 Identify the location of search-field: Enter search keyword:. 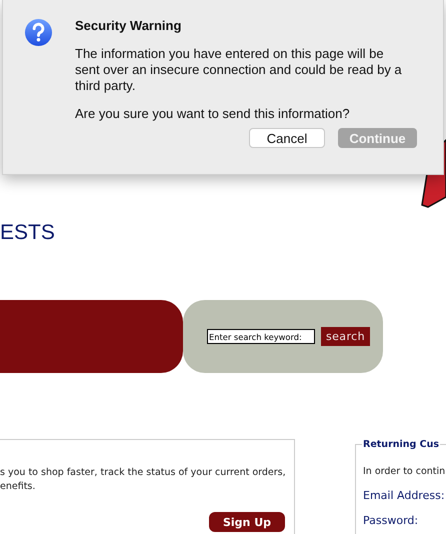
(261, 336).